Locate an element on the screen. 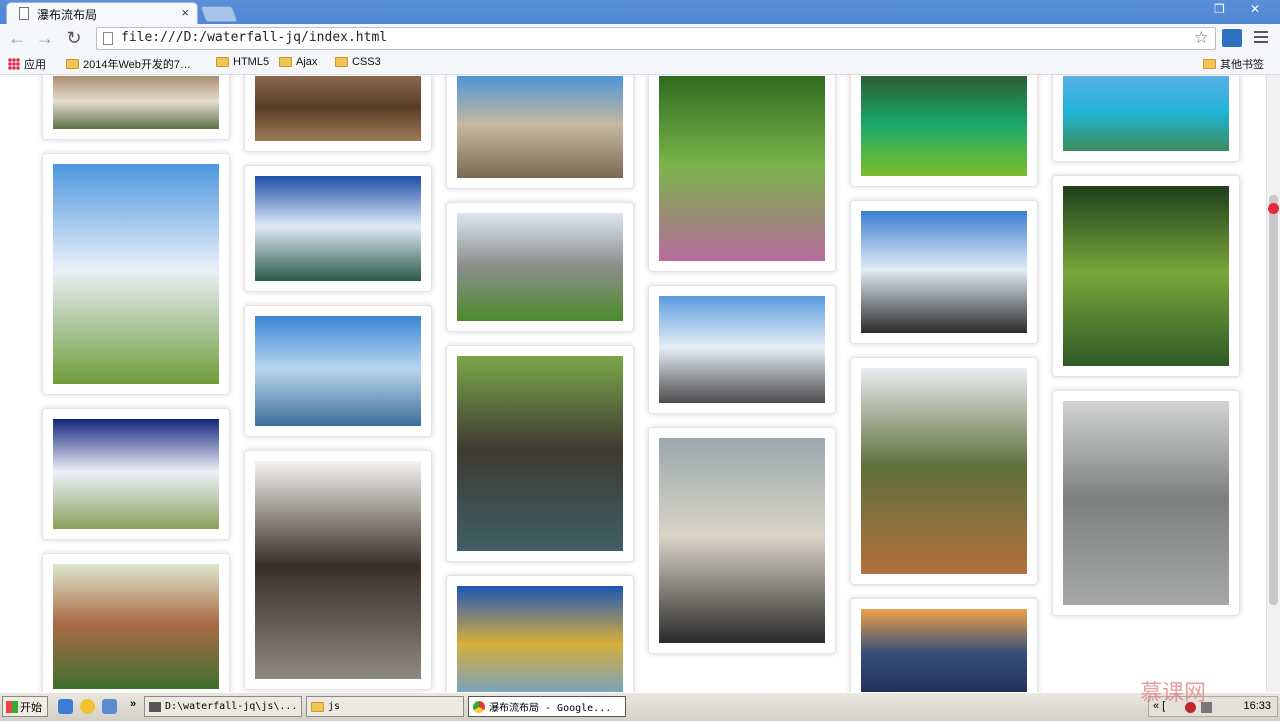  restore-icon: ❐ is located at coordinates (1219, 9).